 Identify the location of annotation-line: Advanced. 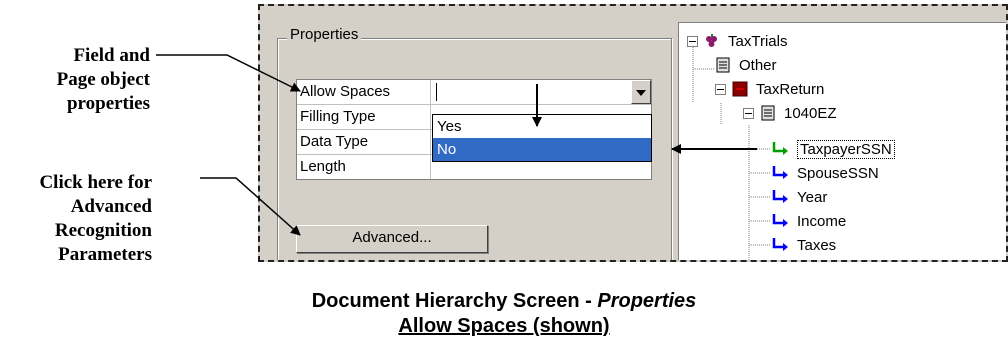
(111, 206).